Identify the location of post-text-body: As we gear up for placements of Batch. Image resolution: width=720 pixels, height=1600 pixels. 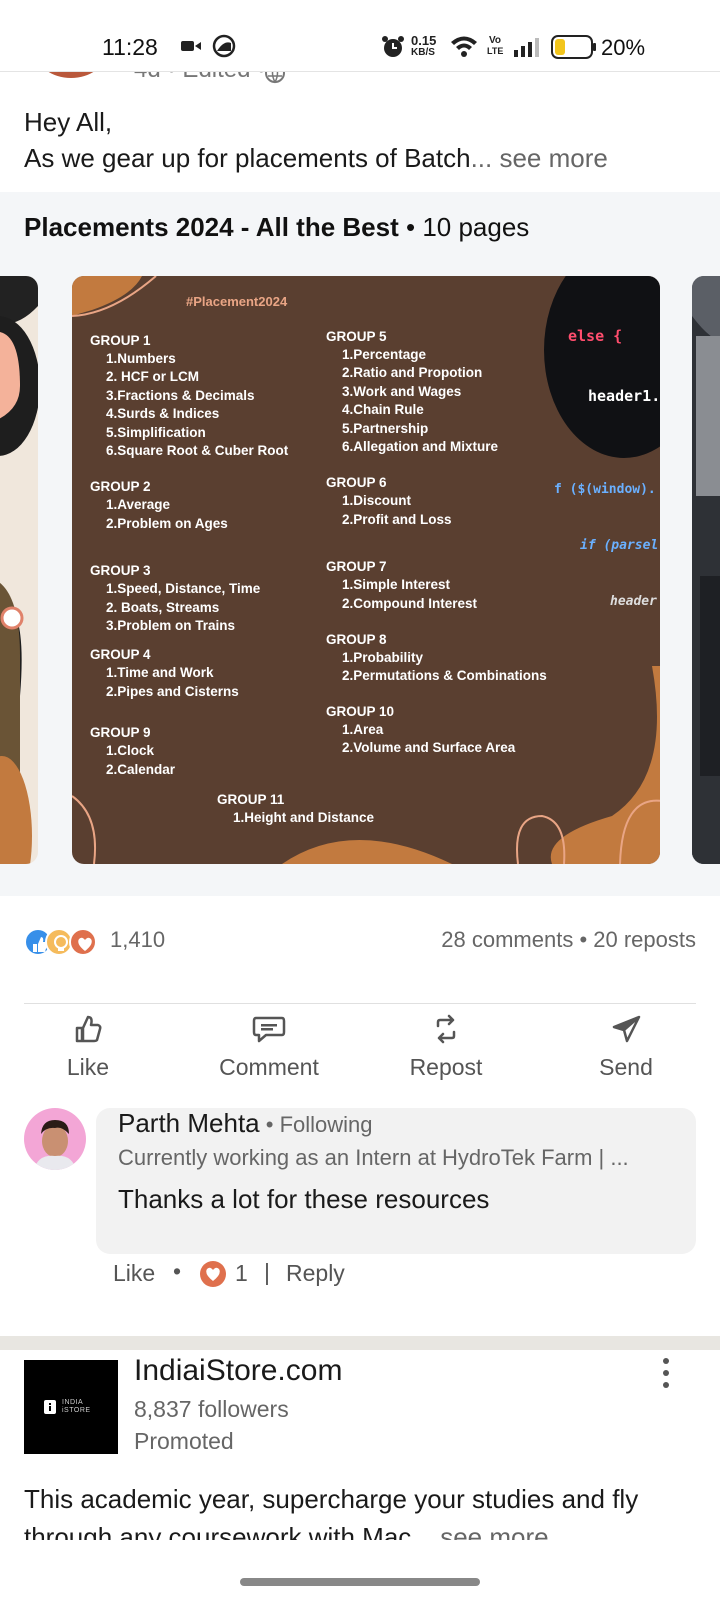
(247, 158).